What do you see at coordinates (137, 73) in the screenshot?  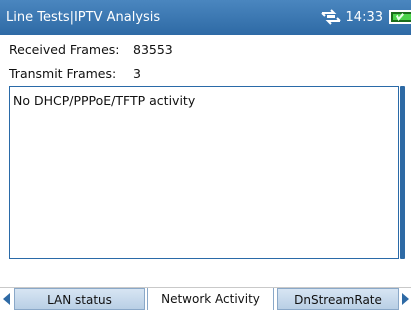 I see `transmit-frames-value: 3` at bounding box center [137, 73].